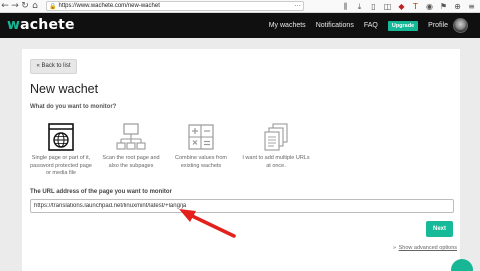 This screenshot has width=480, height=271. I want to click on sitemap-icon, so click(131, 136).